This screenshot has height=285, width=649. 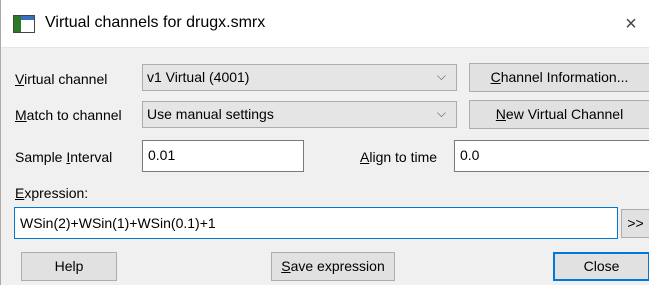 I want to click on new-virtual-channel-button: New Virtual Channel, so click(x=559, y=114).